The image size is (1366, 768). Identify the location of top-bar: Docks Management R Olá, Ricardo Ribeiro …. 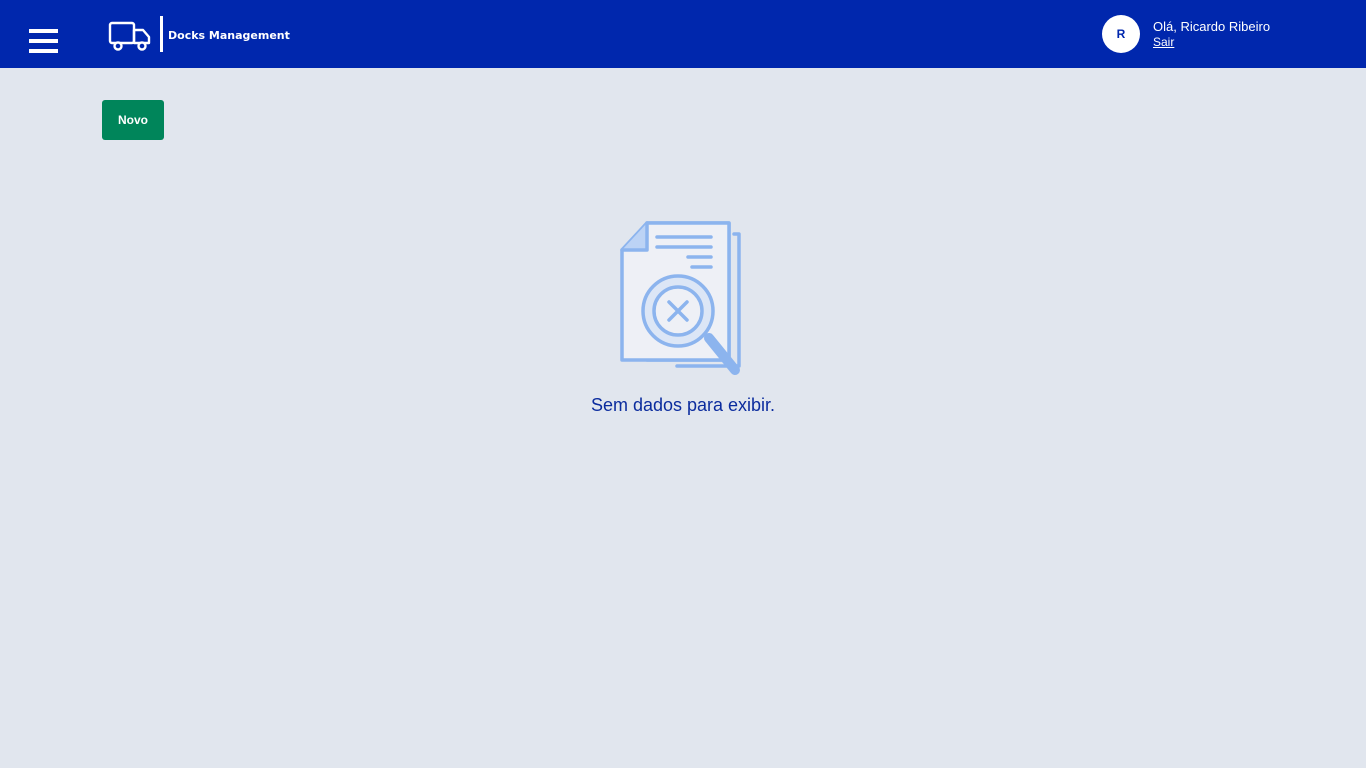
(683, 34).